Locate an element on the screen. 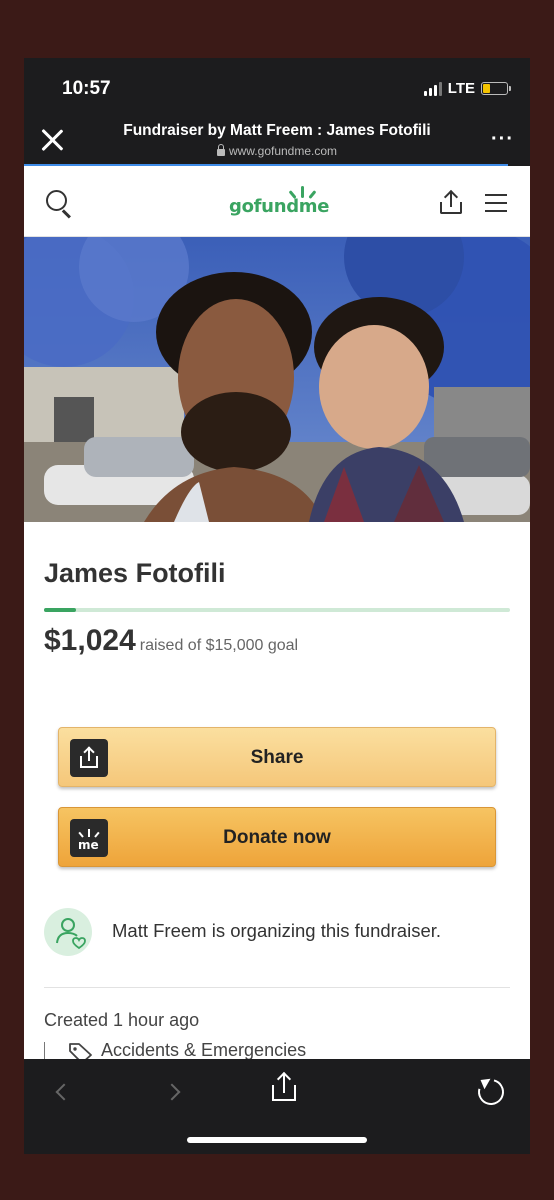  chevron-left-icon is located at coordinates (63, 1092).